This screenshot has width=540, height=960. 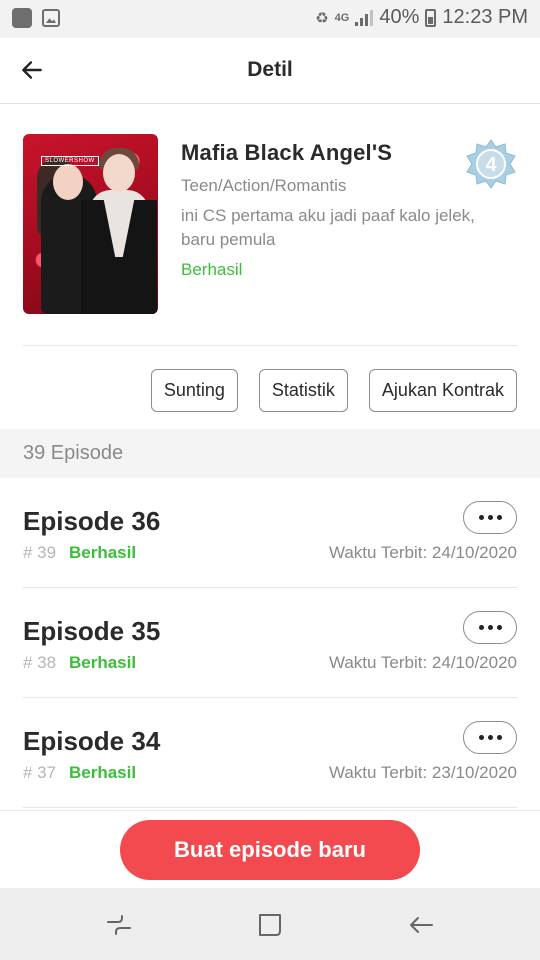 What do you see at coordinates (22, 18) in the screenshot?
I see `app-icon` at bounding box center [22, 18].